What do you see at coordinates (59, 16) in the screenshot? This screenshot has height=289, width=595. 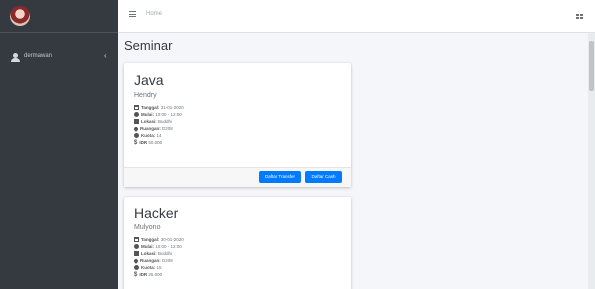 I see `brand-area` at bounding box center [59, 16].